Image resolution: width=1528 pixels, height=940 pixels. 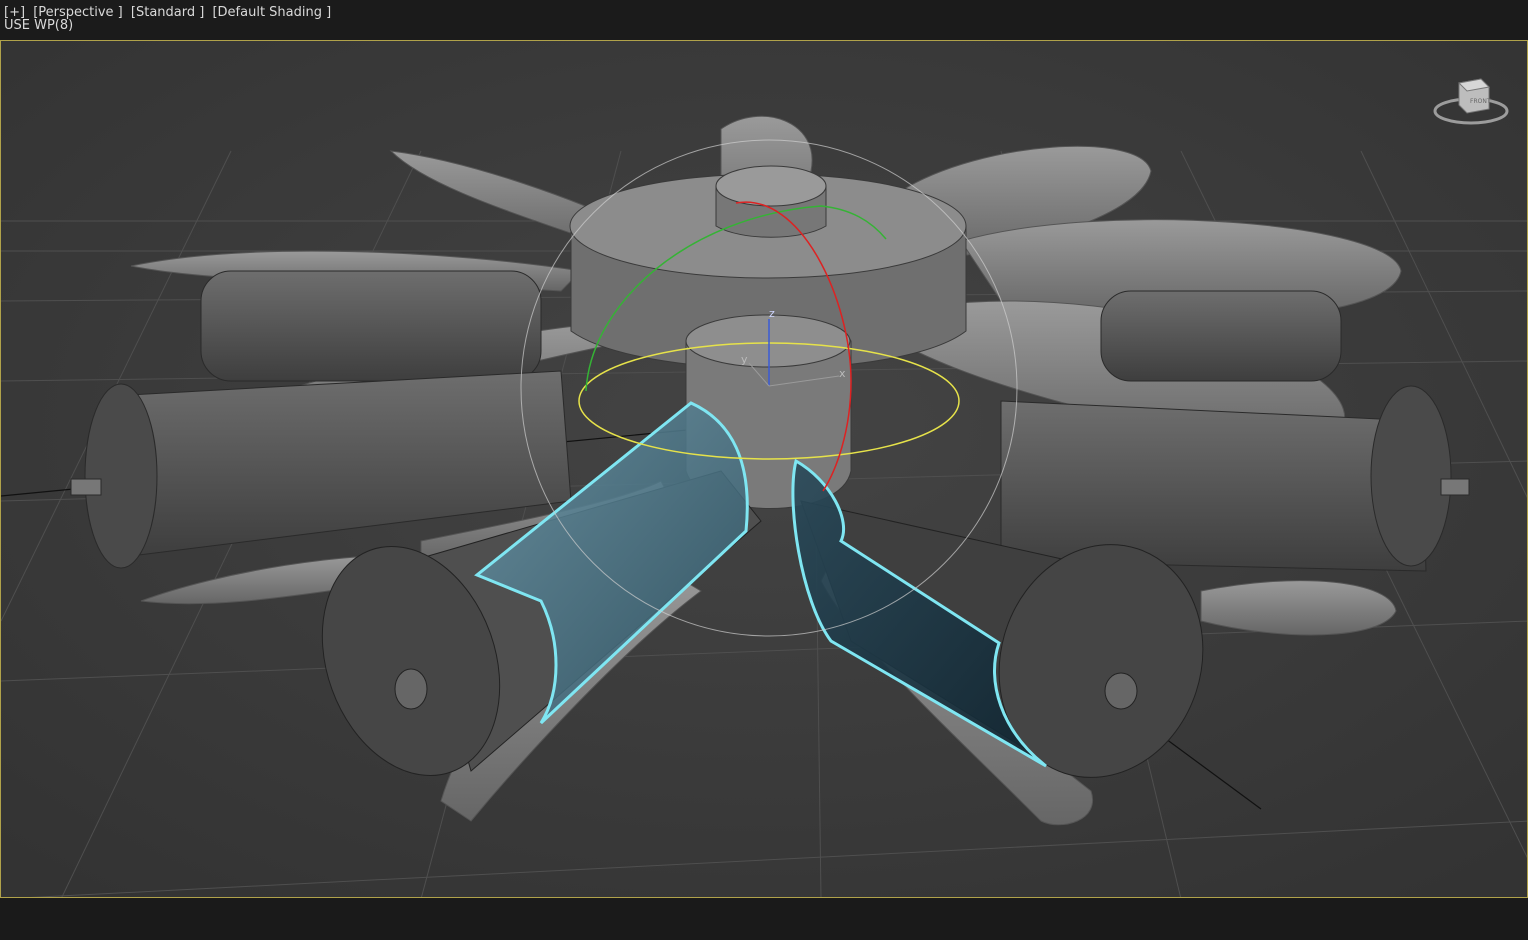 What do you see at coordinates (271, 12) in the screenshot?
I see `viewport-shading-menu: [Default Shading ]` at bounding box center [271, 12].